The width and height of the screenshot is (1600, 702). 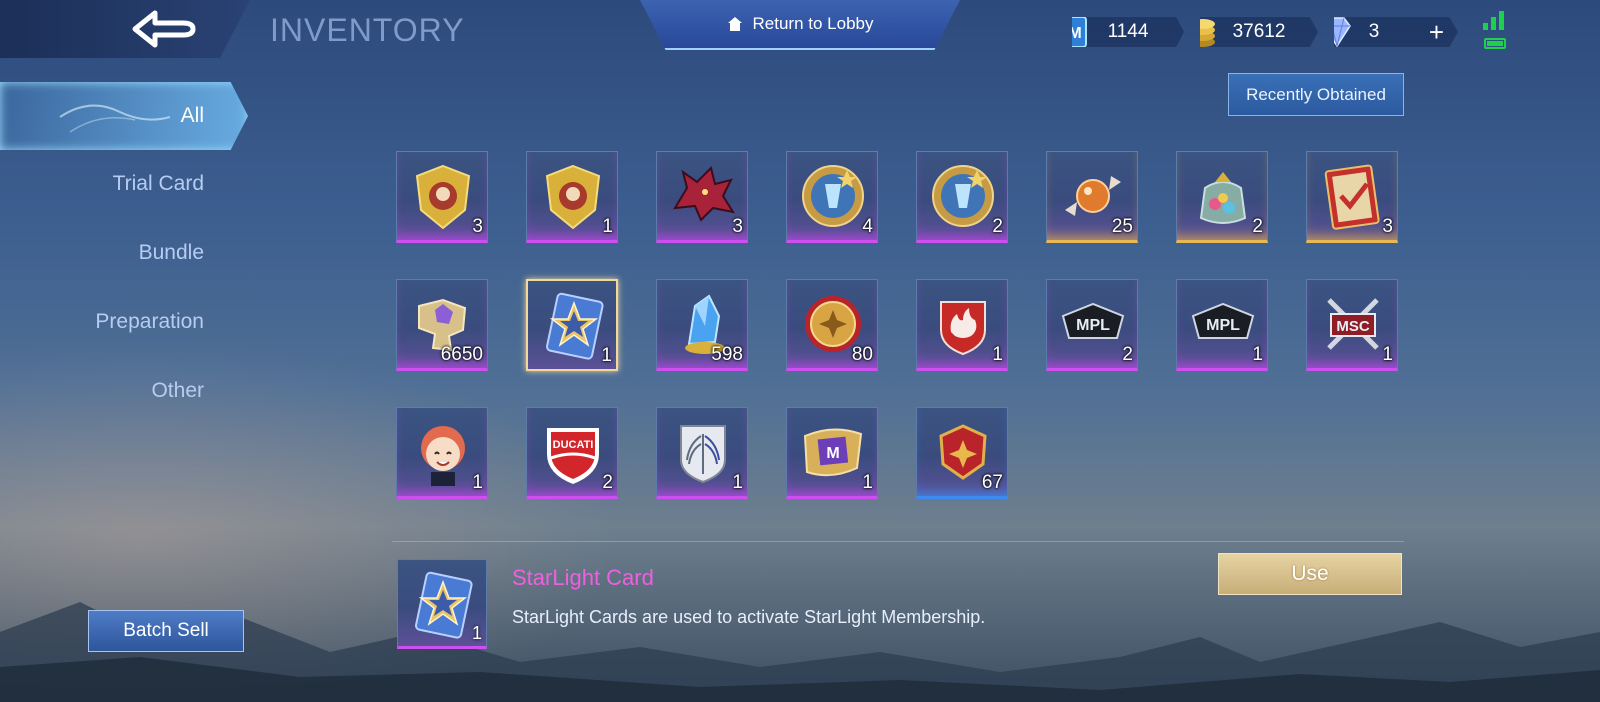 I want to click on back-button, so click(x=125, y=29).